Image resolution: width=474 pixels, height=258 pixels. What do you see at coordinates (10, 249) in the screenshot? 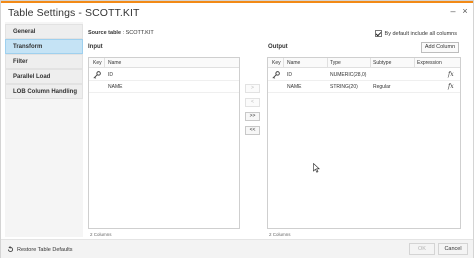
I see `restore-icon` at bounding box center [10, 249].